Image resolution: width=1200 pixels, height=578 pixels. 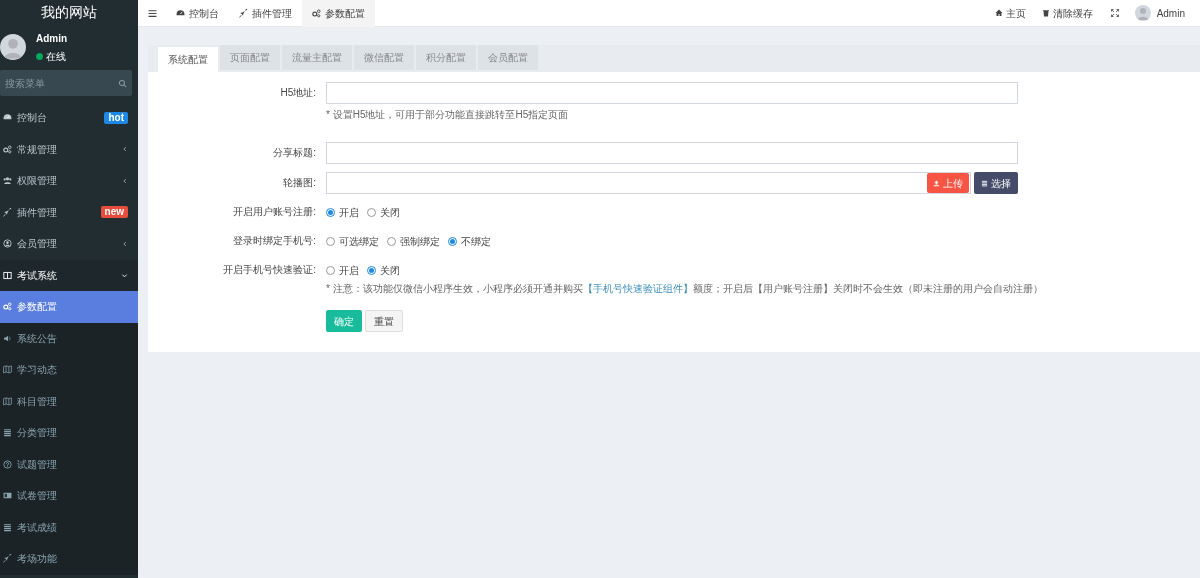 I want to click on field-label: 登录时绑定手机号:, so click(x=274, y=241).